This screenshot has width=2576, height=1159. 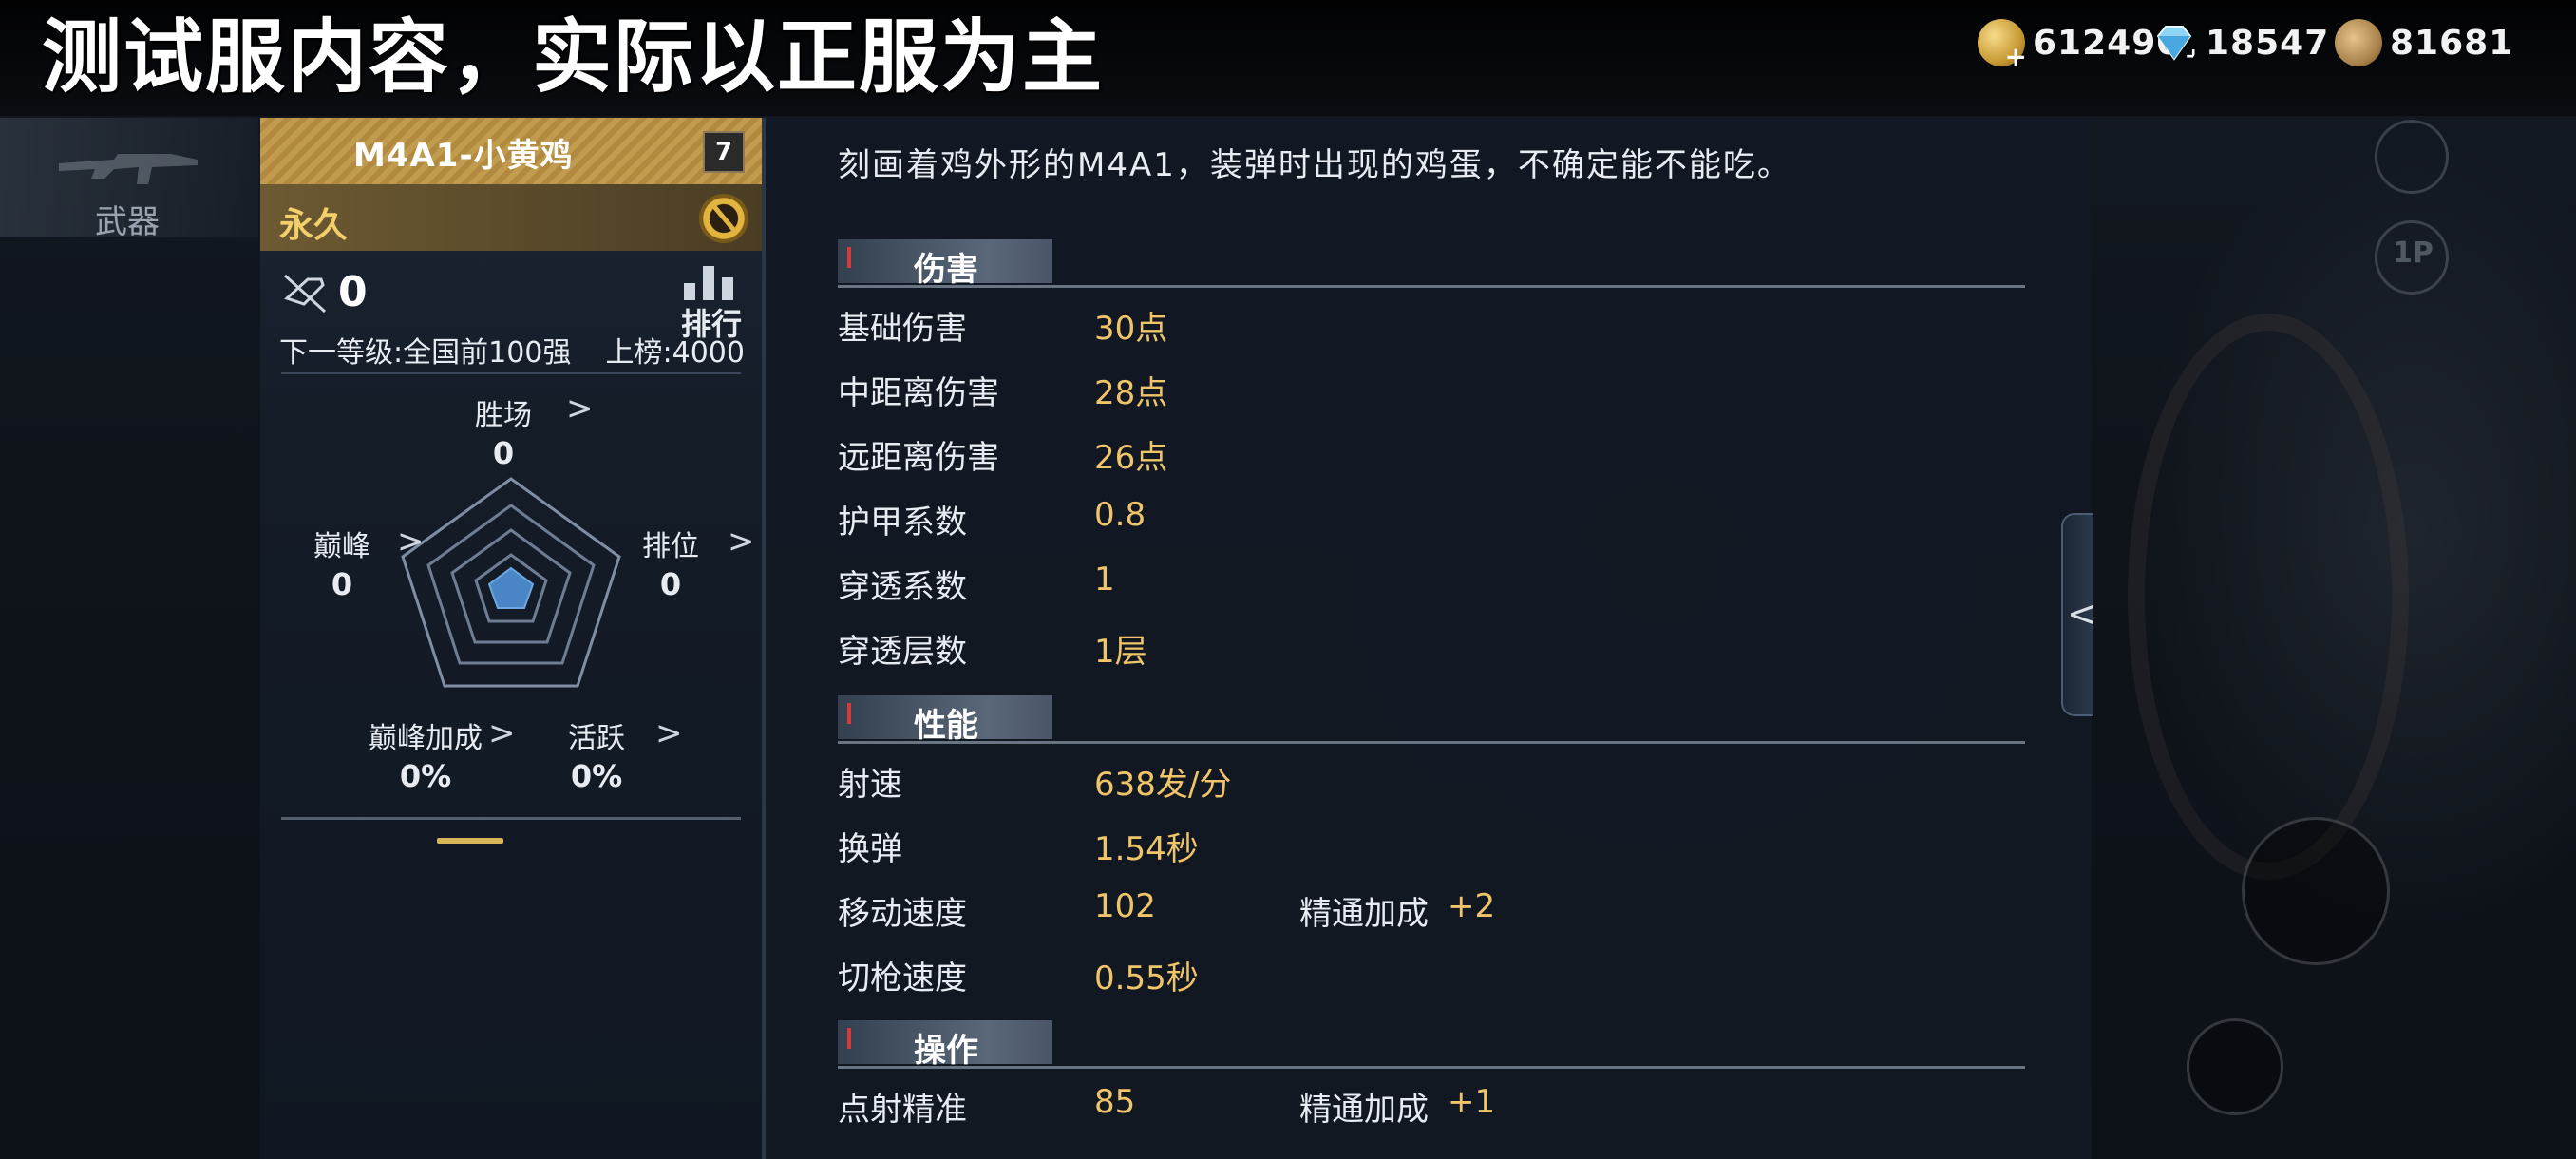 I want to click on stat-key: 护甲系数, so click(x=902, y=523).